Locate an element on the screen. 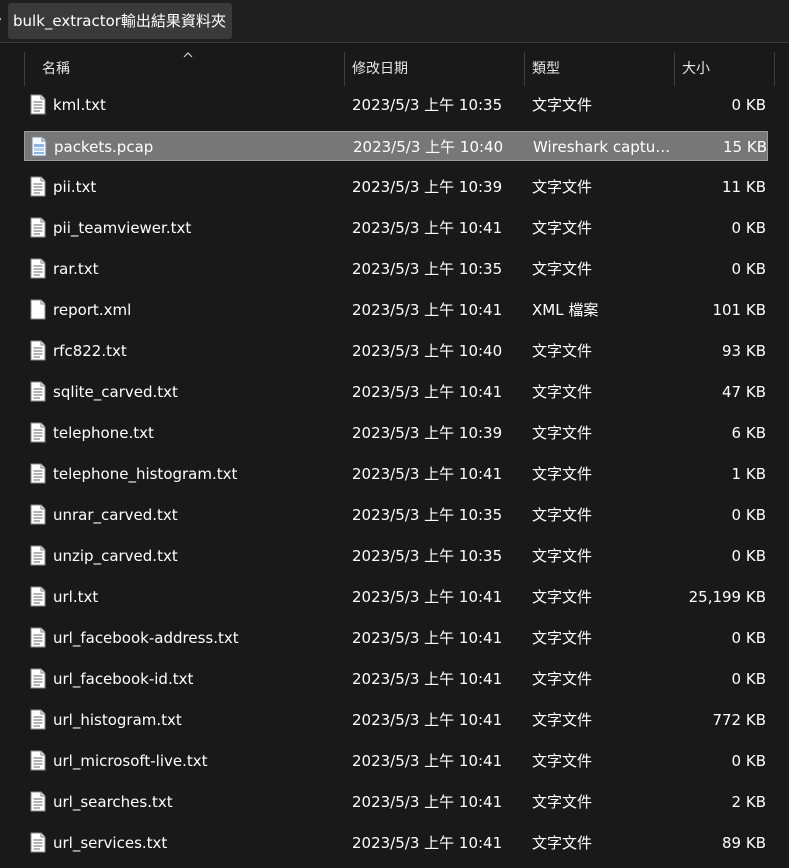  file-name: rar.txt is located at coordinates (76, 269).